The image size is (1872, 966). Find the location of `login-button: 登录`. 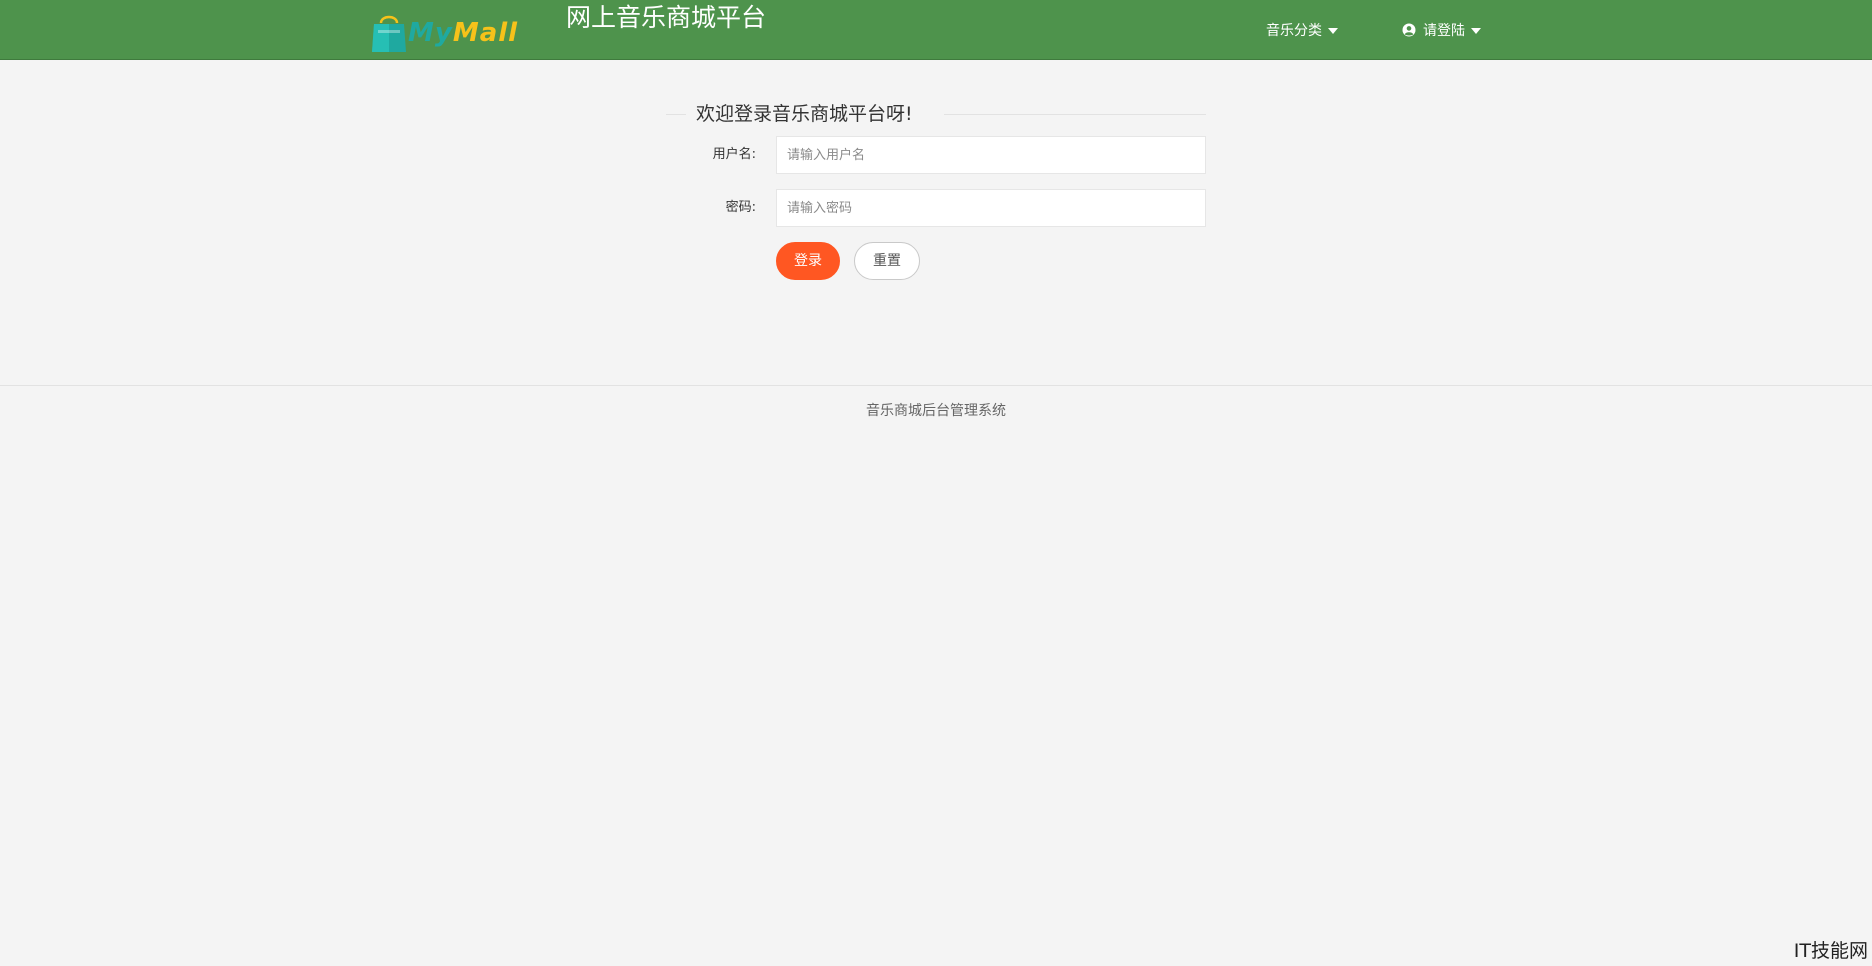

login-button: 登录 is located at coordinates (808, 261).